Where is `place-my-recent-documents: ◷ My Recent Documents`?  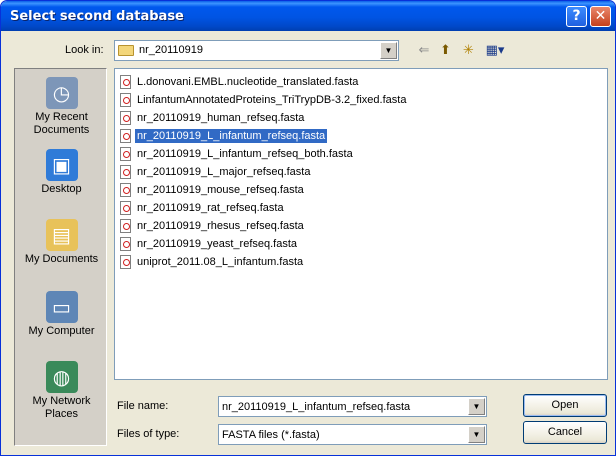
place-my-recent-documents: ◷ My Recent Documents is located at coordinates (61, 107).